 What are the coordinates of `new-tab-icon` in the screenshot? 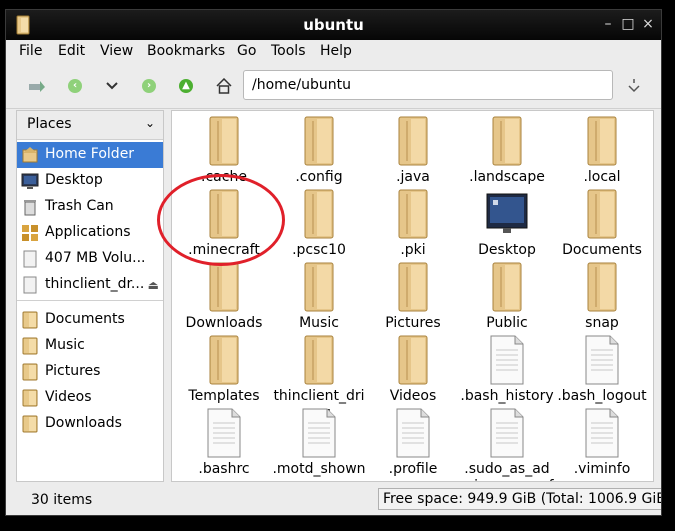 It's located at (37, 86).